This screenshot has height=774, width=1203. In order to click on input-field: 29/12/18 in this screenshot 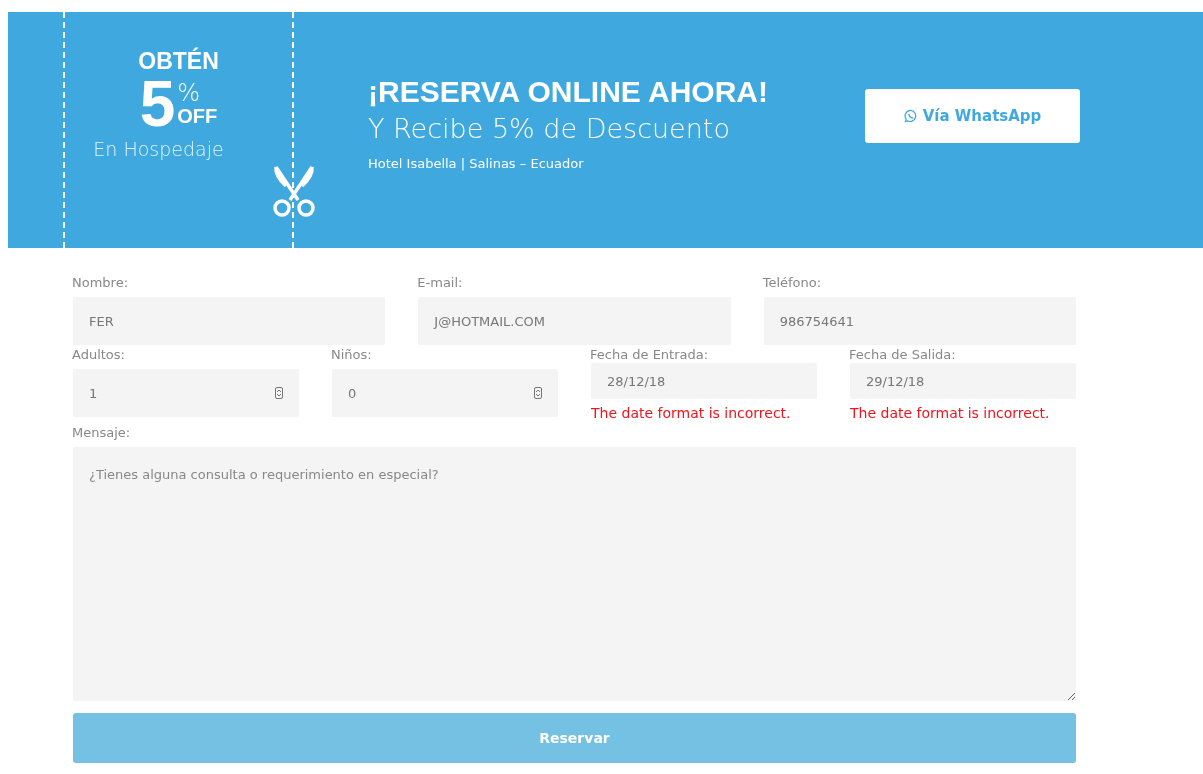, I will do `click(963, 381)`.